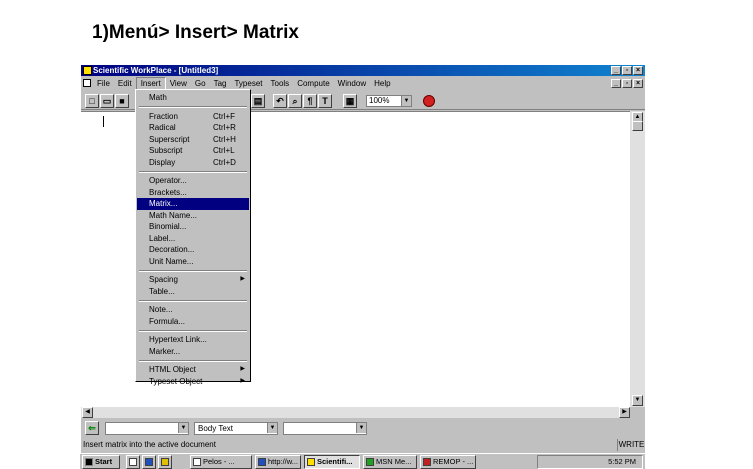 The width and height of the screenshot is (753, 469). Describe the element at coordinates (193, 370) in the screenshot. I see `menu-item-html-object: HTML Object ▶` at that location.